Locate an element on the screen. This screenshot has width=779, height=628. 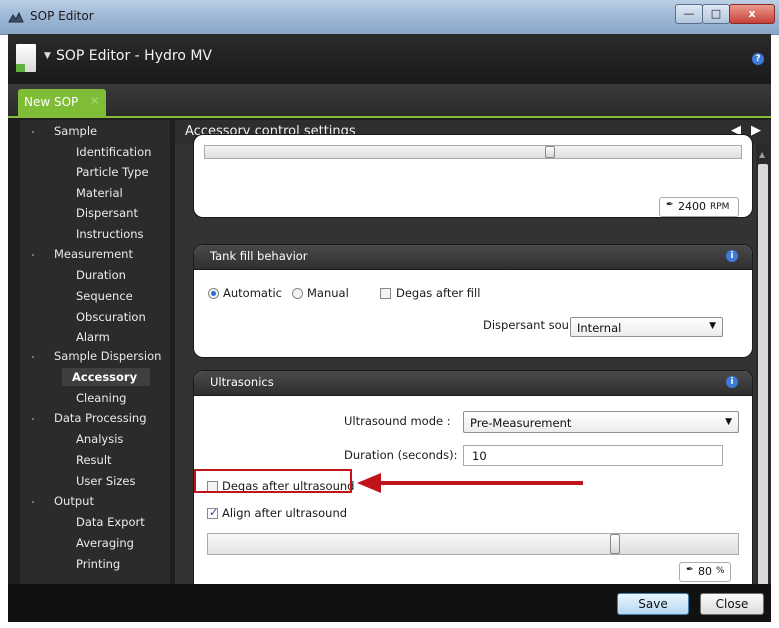
radio-automatic-label: Automatic is located at coordinates (252, 293).